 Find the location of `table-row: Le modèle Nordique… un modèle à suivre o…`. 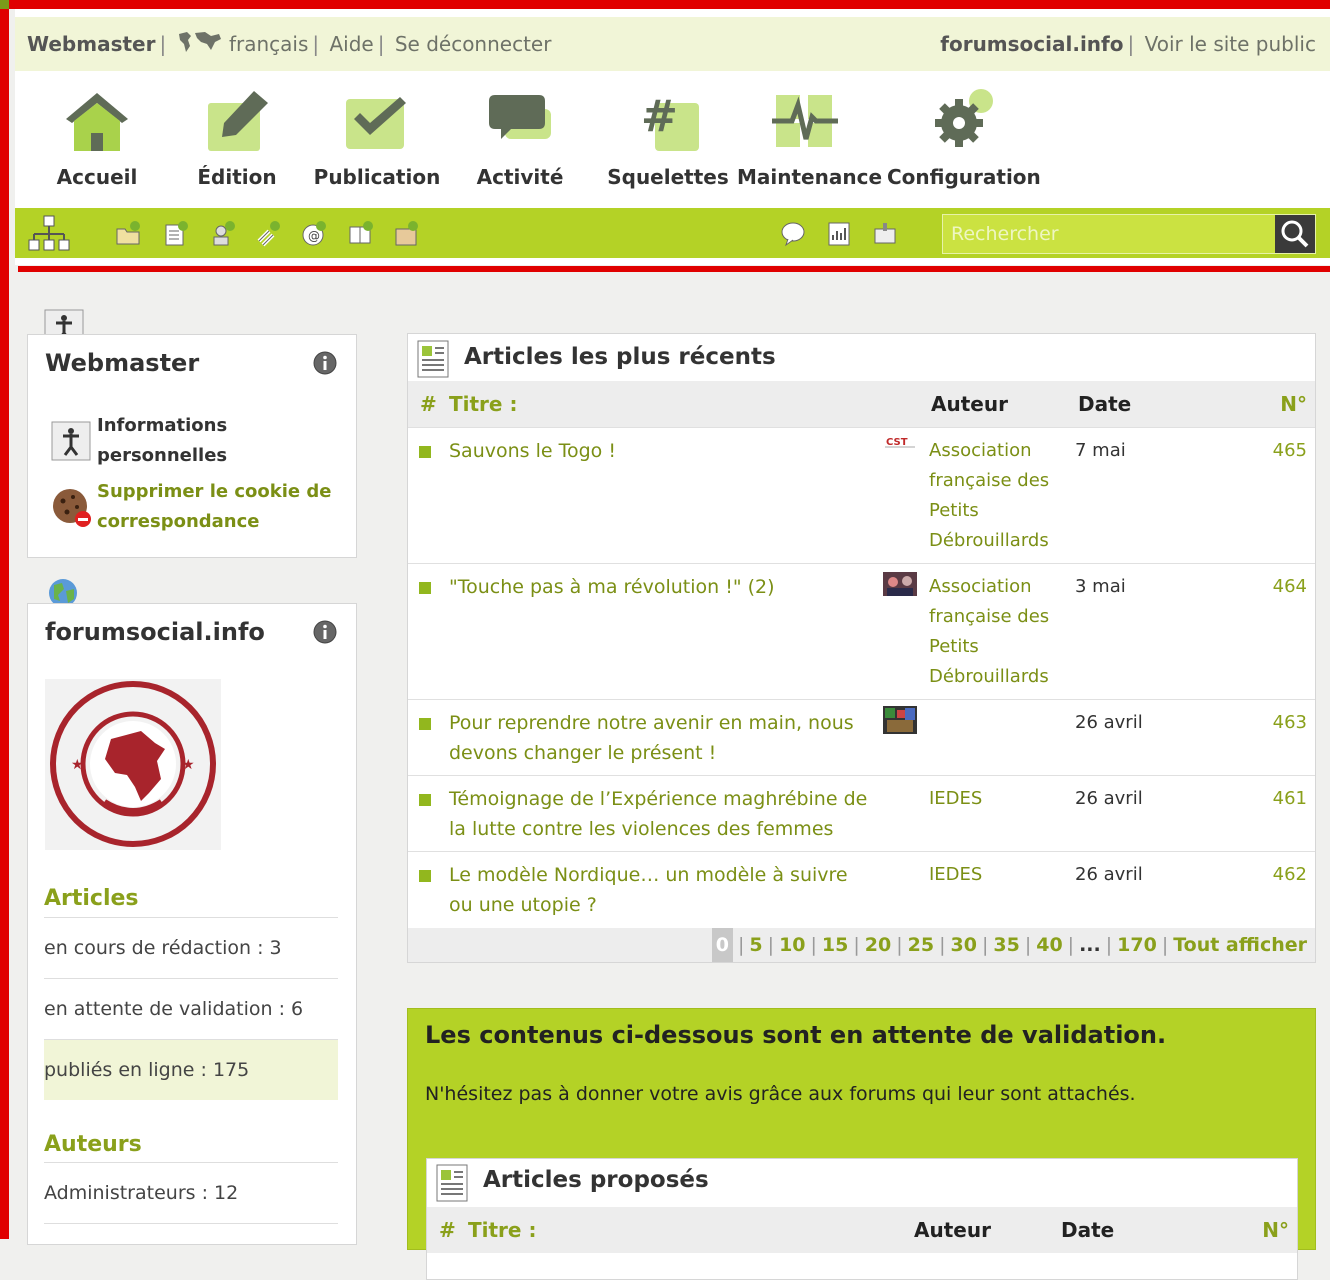

table-row: Le modèle Nordique… un modèle à suivre o… is located at coordinates (861, 889).